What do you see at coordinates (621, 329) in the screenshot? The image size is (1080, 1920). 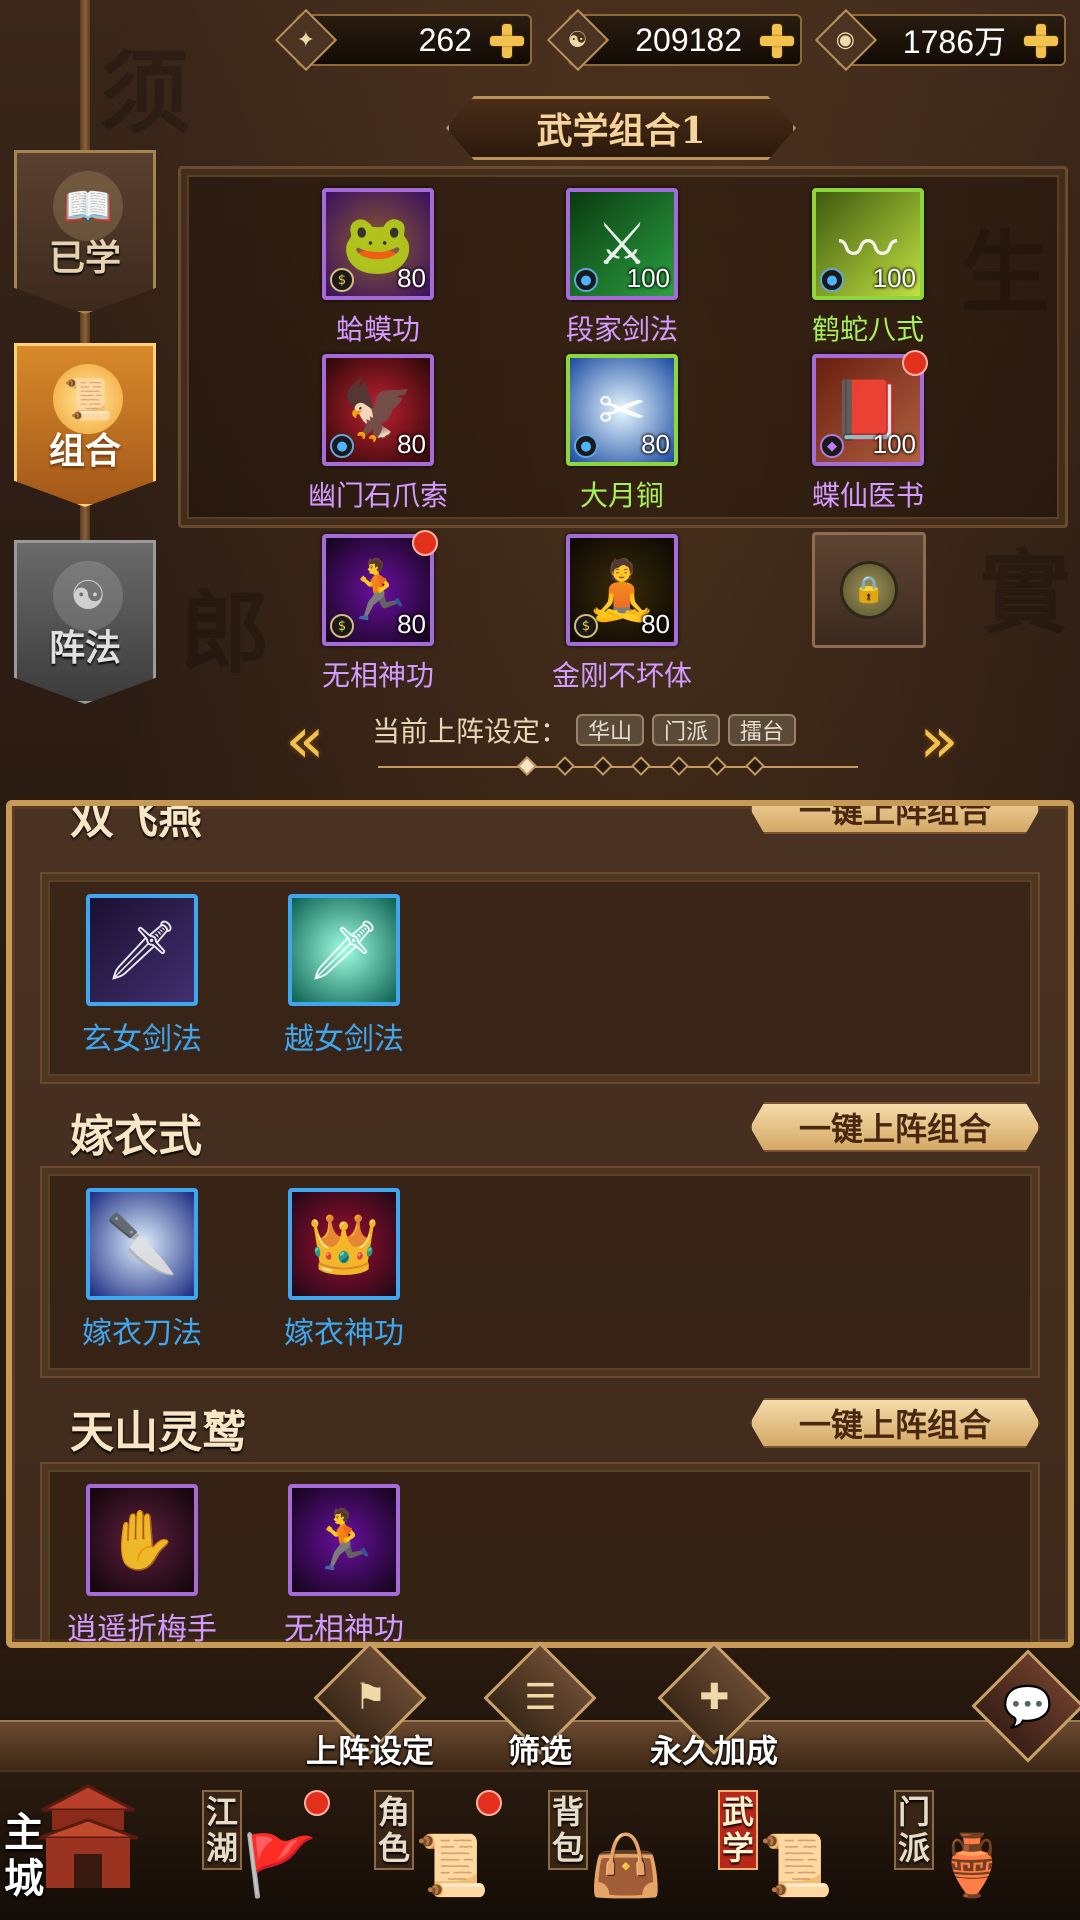 I see `skill-name: 段家剑法` at bounding box center [621, 329].